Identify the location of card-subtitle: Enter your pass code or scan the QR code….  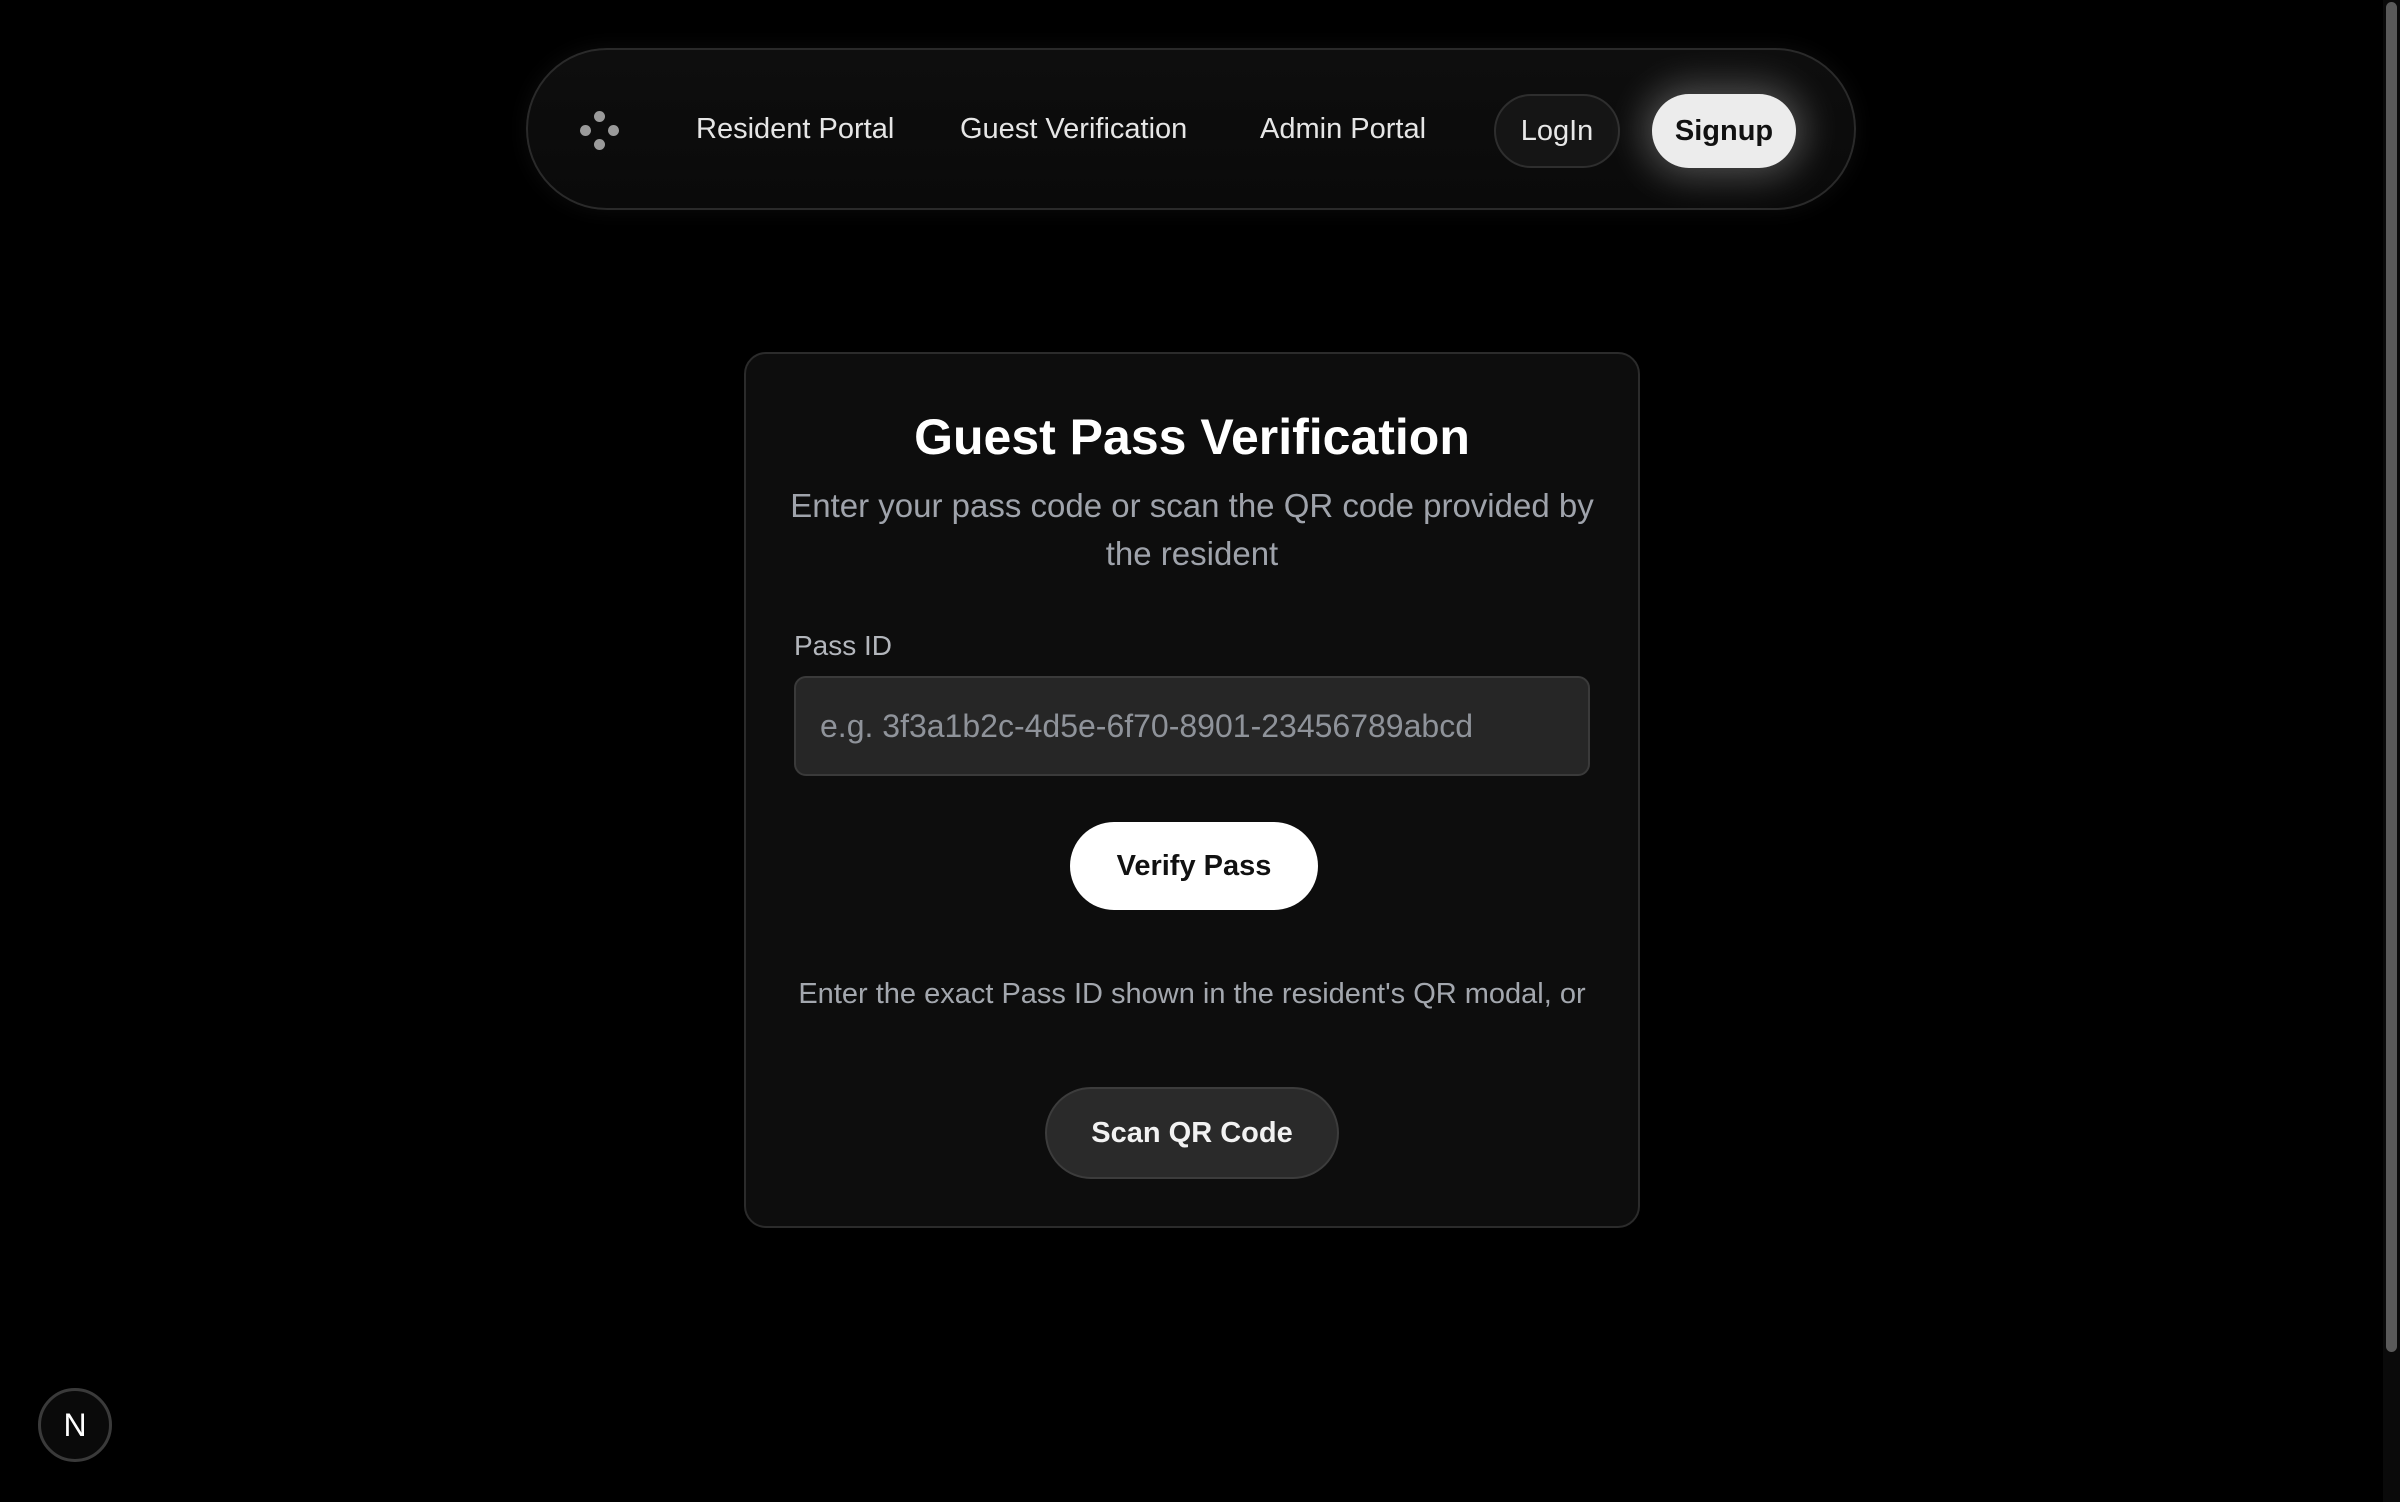
(1192, 529).